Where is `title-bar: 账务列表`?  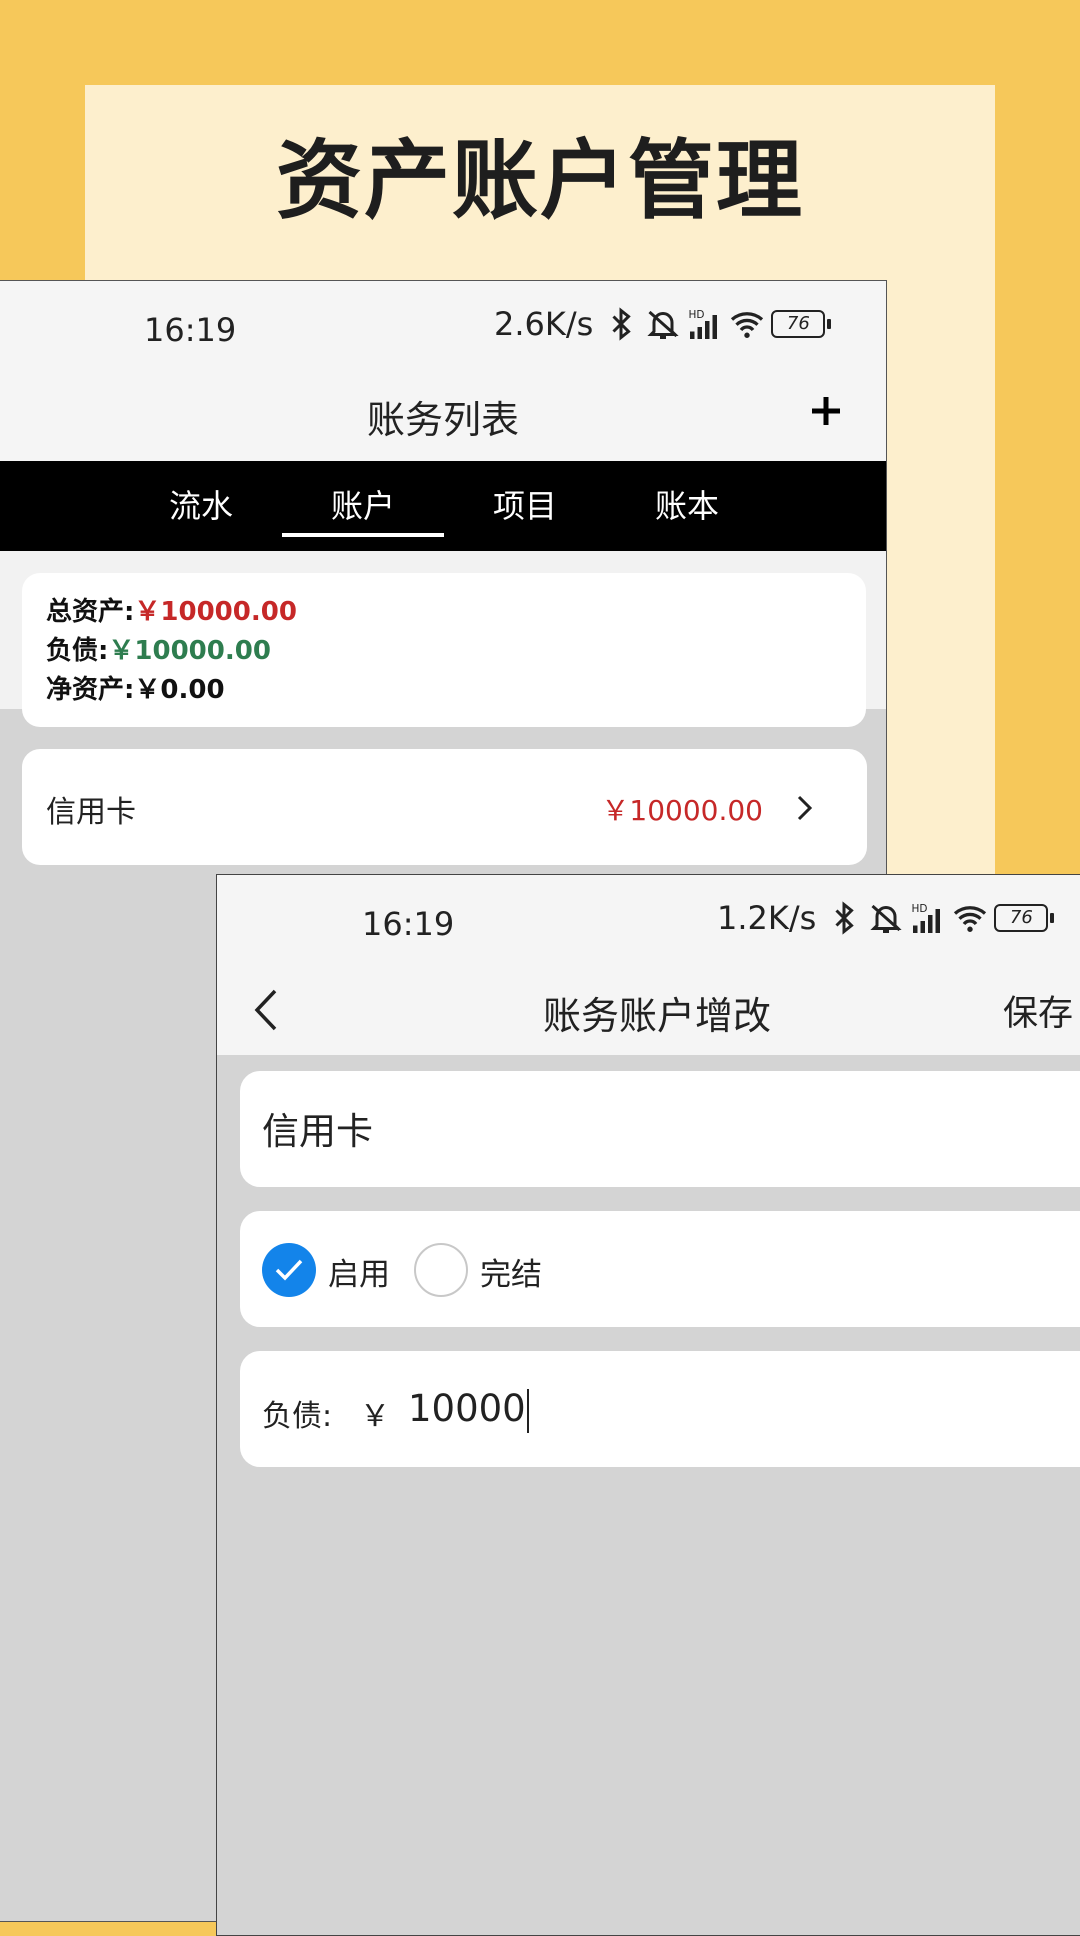
title-bar: 账务列表 is located at coordinates (443, 416).